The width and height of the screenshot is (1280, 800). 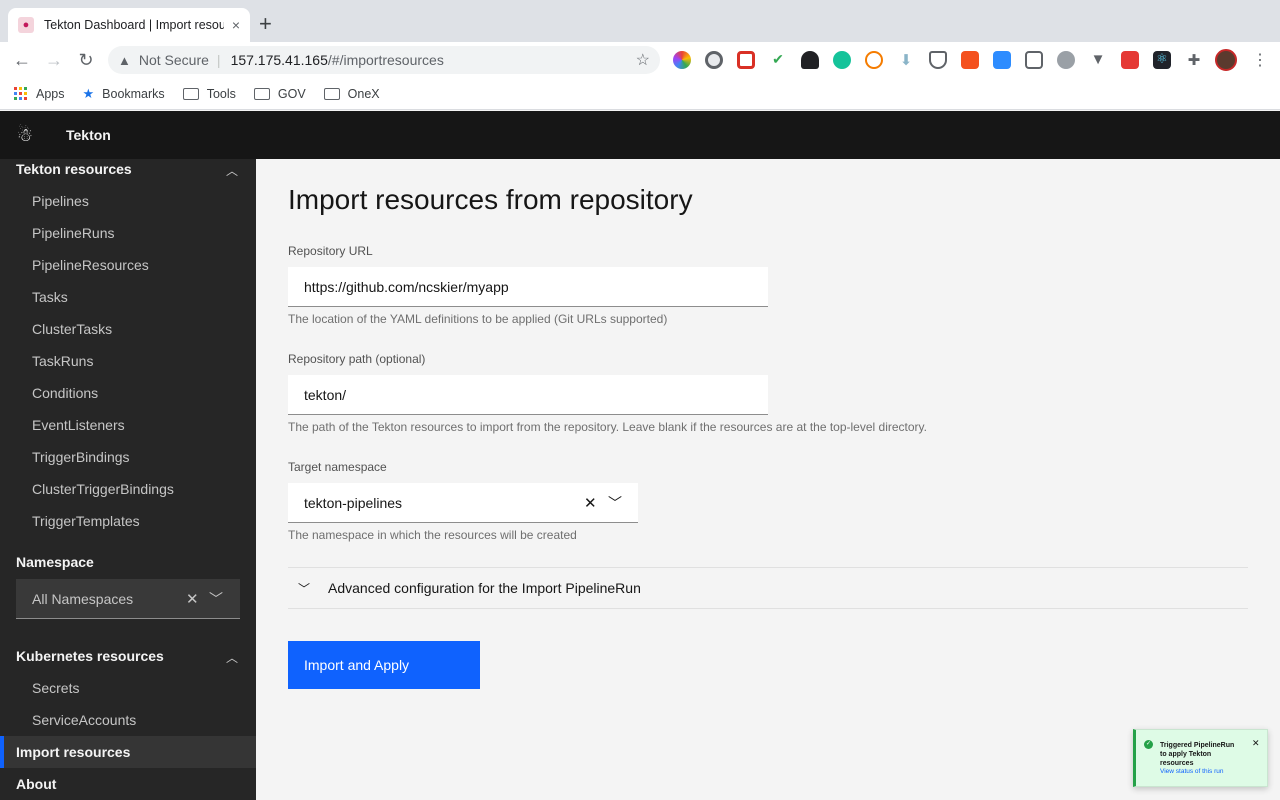 I want to click on bookmarks-bar: Apps ★ Bookmarks Tools GOV OneX, so click(x=640, y=94).